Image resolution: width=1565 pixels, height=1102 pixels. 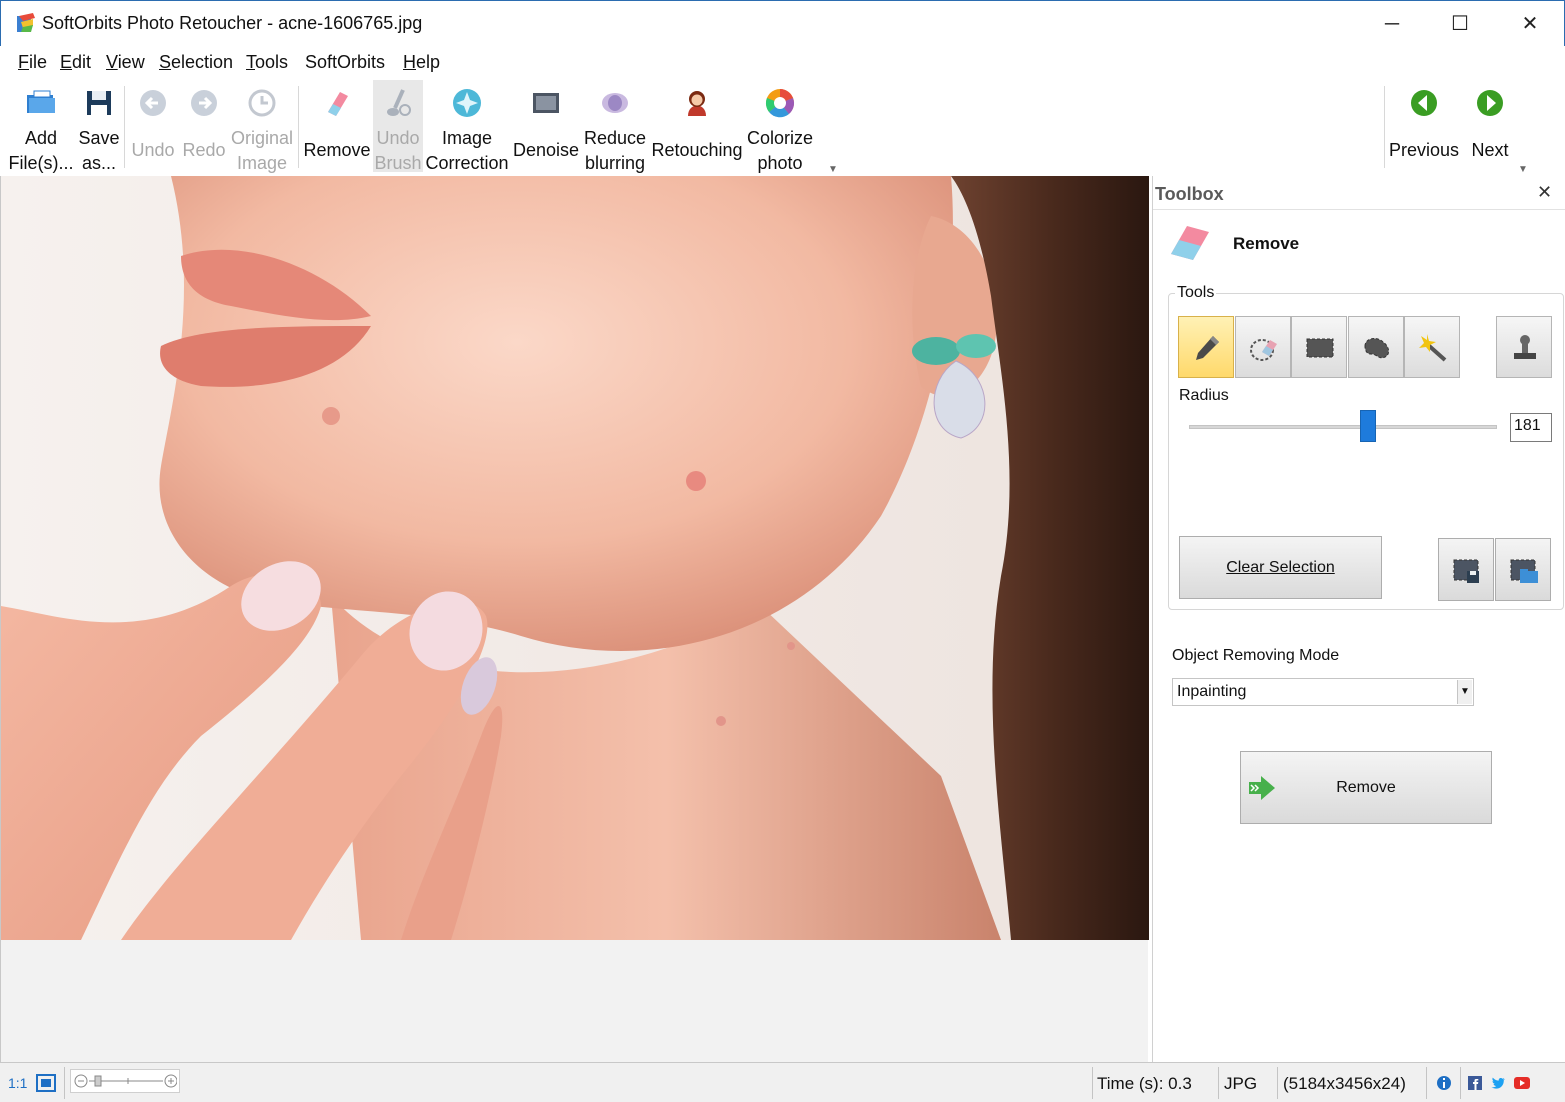 What do you see at coordinates (153, 126) in the screenshot?
I see `undo-button: Undo` at bounding box center [153, 126].